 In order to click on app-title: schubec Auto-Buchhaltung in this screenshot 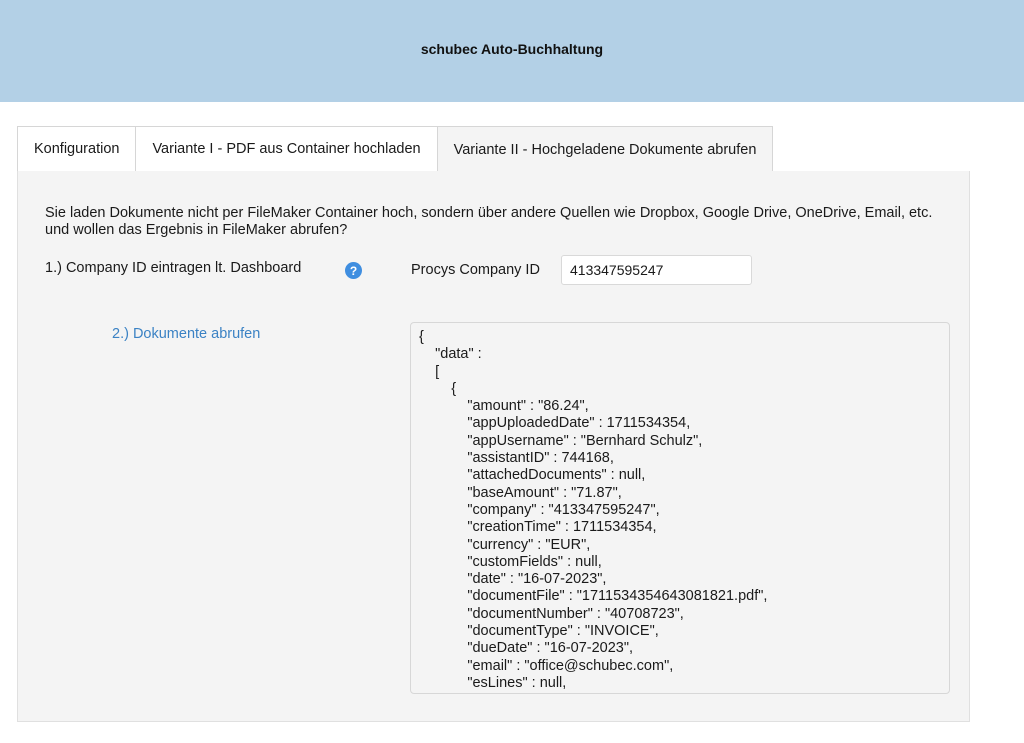, I will do `click(512, 49)`.